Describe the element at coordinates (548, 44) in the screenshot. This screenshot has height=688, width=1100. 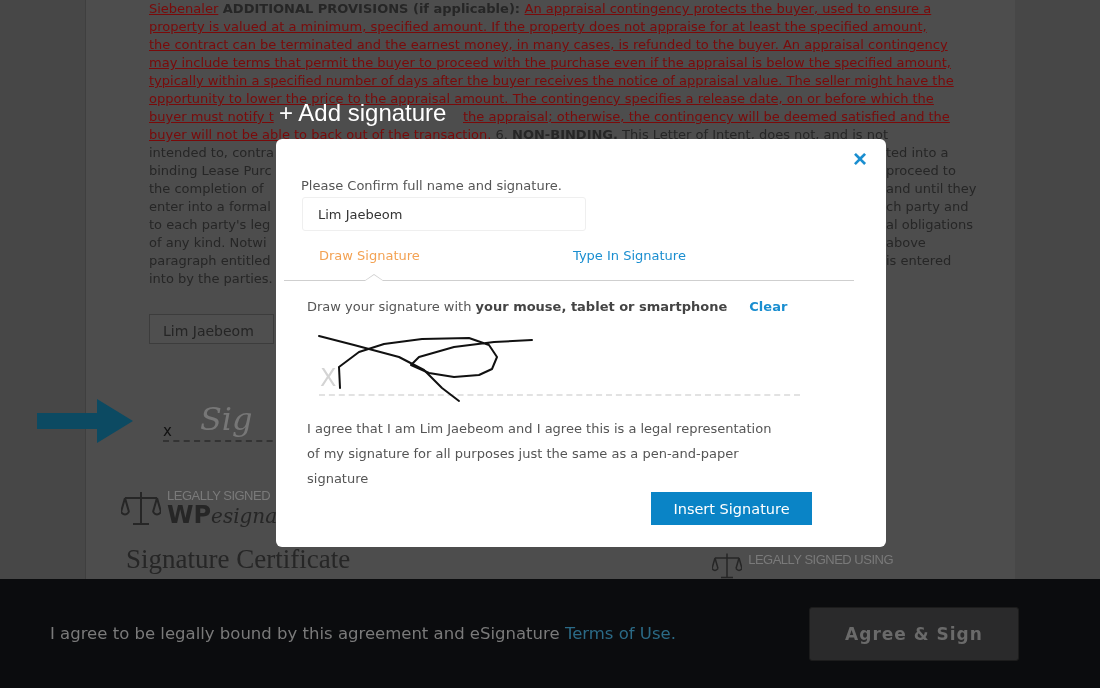
I see `inserted-text: the contract can be terminated and the earnest money, in many cases, is refunded to the buyer. An appraisal contingency` at that location.